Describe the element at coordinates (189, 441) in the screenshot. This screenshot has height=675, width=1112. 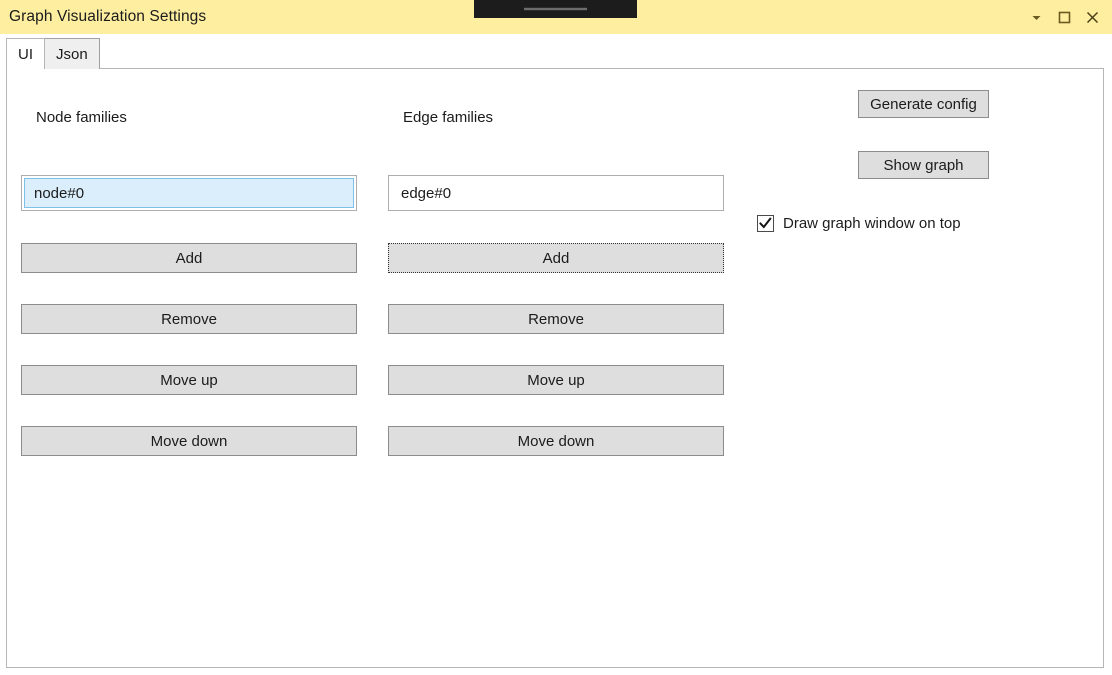
I see `node-move-down-button: Move down` at that location.